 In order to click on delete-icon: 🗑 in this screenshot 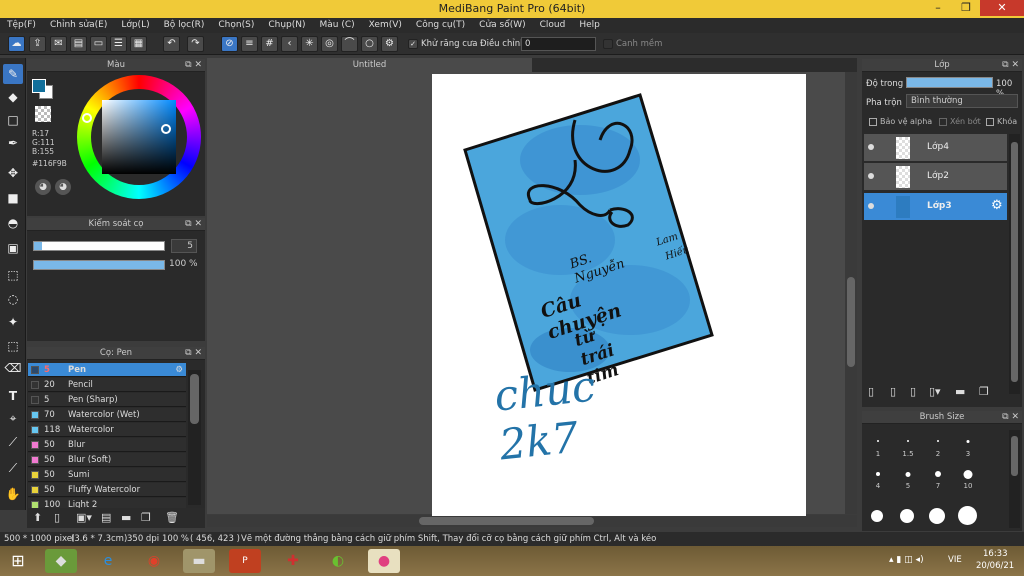, I will do `click(172, 517)`.